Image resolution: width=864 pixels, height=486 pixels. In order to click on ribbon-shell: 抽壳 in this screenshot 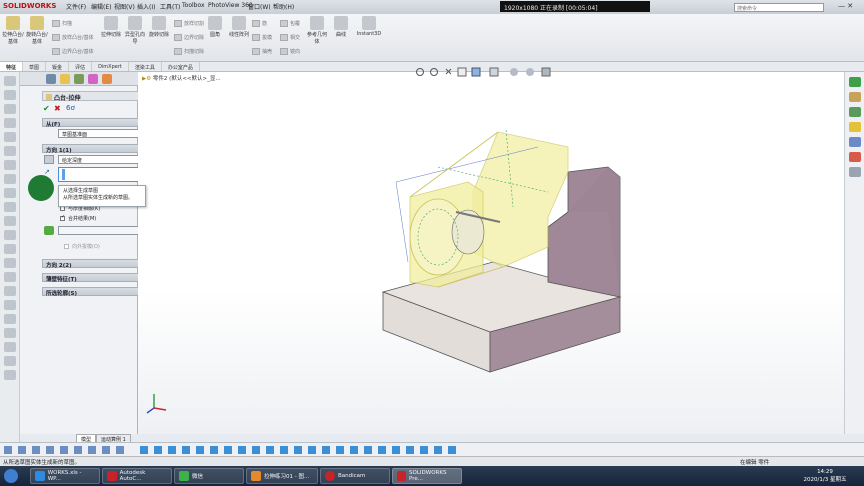, I will do `click(262, 51)`.